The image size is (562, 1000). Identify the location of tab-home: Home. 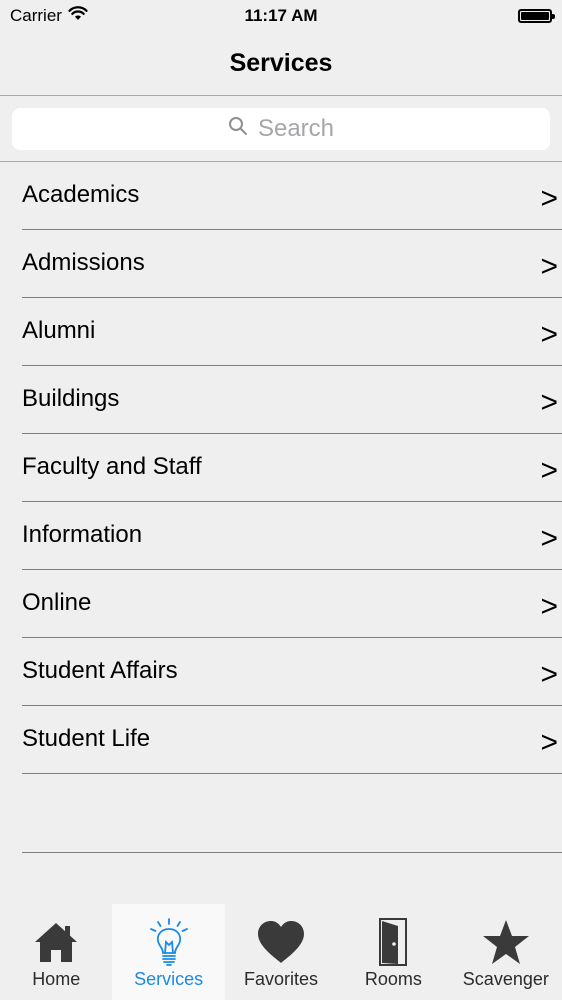
(56, 952).